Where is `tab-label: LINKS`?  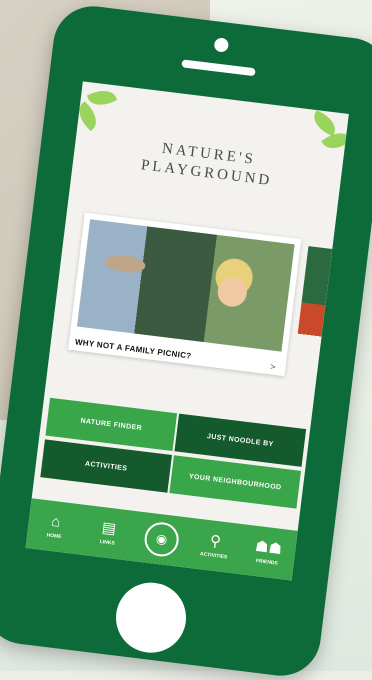 tab-label: LINKS is located at coordinates (107, 542).